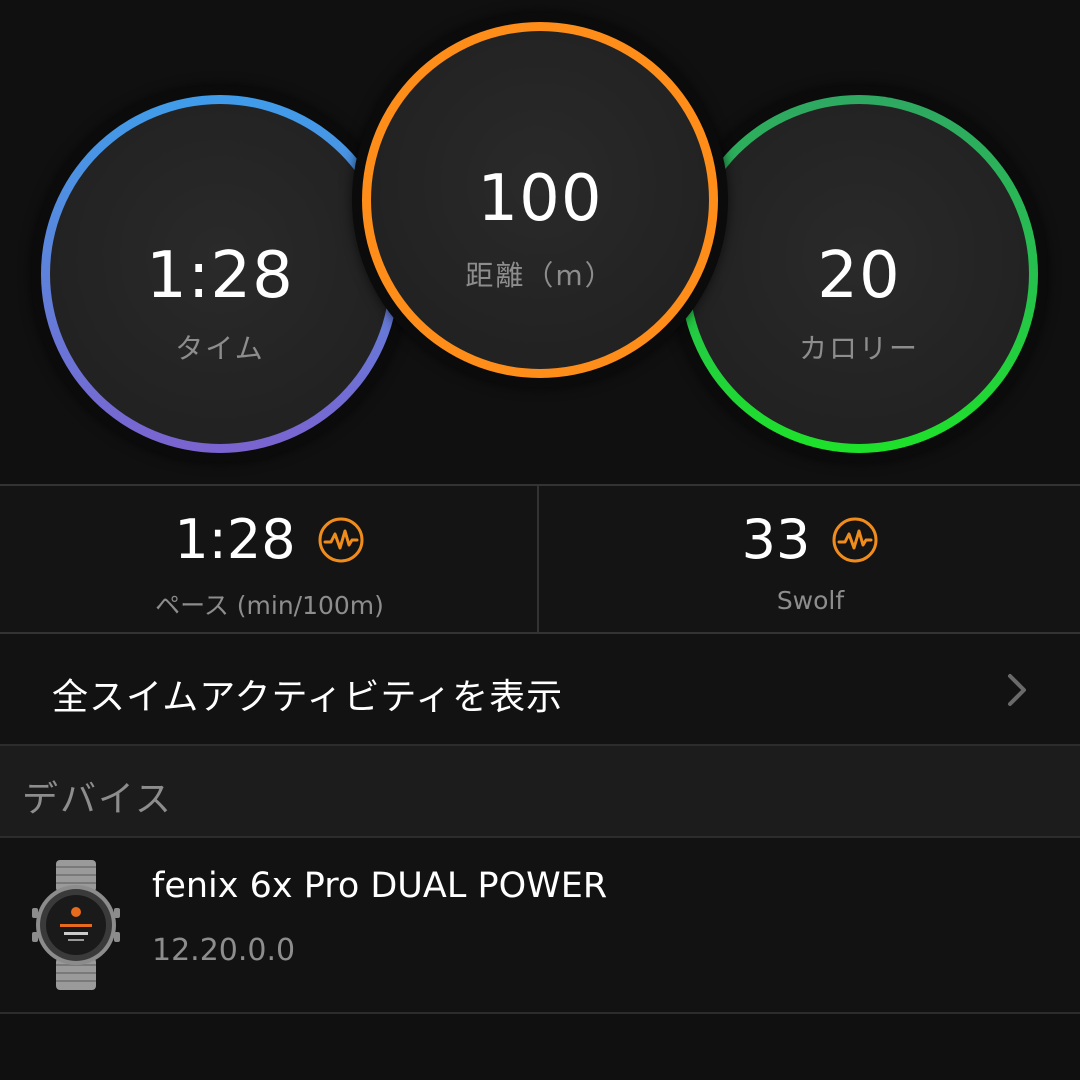  What do you see at coordinates (269, 605) in the screenshot?
I see `pace-label: ペース (min/100m)` at bounding box center [269, 605].